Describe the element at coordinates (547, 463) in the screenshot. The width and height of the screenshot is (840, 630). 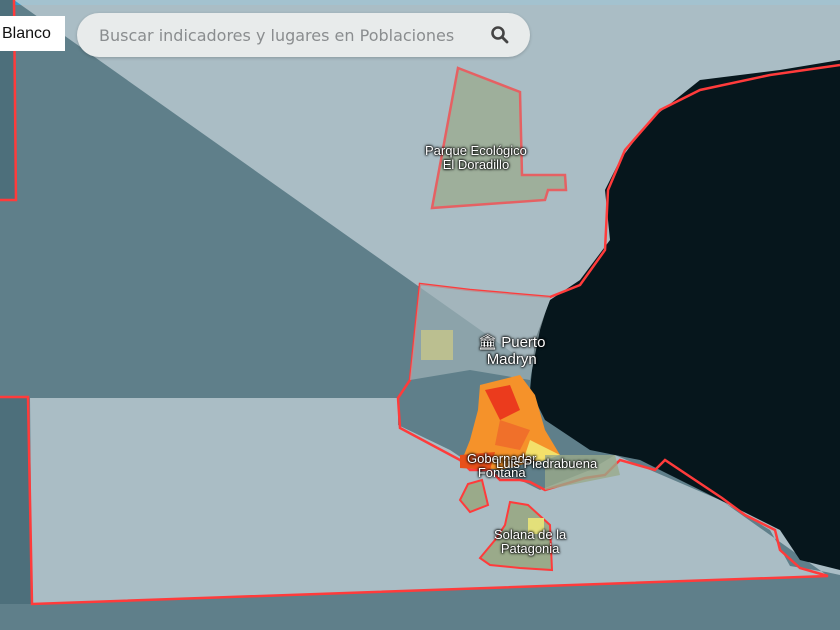
I see `label-luis-piedrabuena: Luis Piedrabuena` at that location.